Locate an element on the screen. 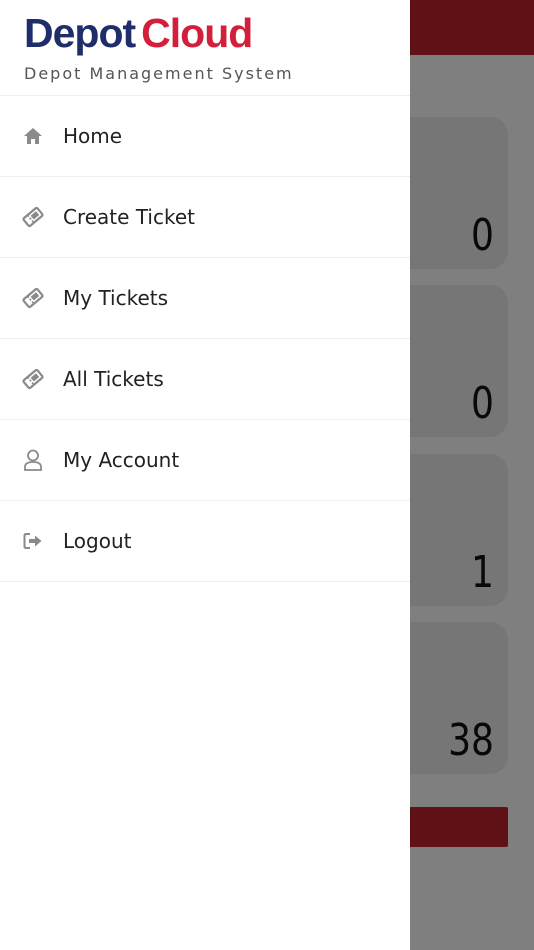 The image size is (534, 950). logo-tagline: Depot Management System is located at coordinates (159, 73).